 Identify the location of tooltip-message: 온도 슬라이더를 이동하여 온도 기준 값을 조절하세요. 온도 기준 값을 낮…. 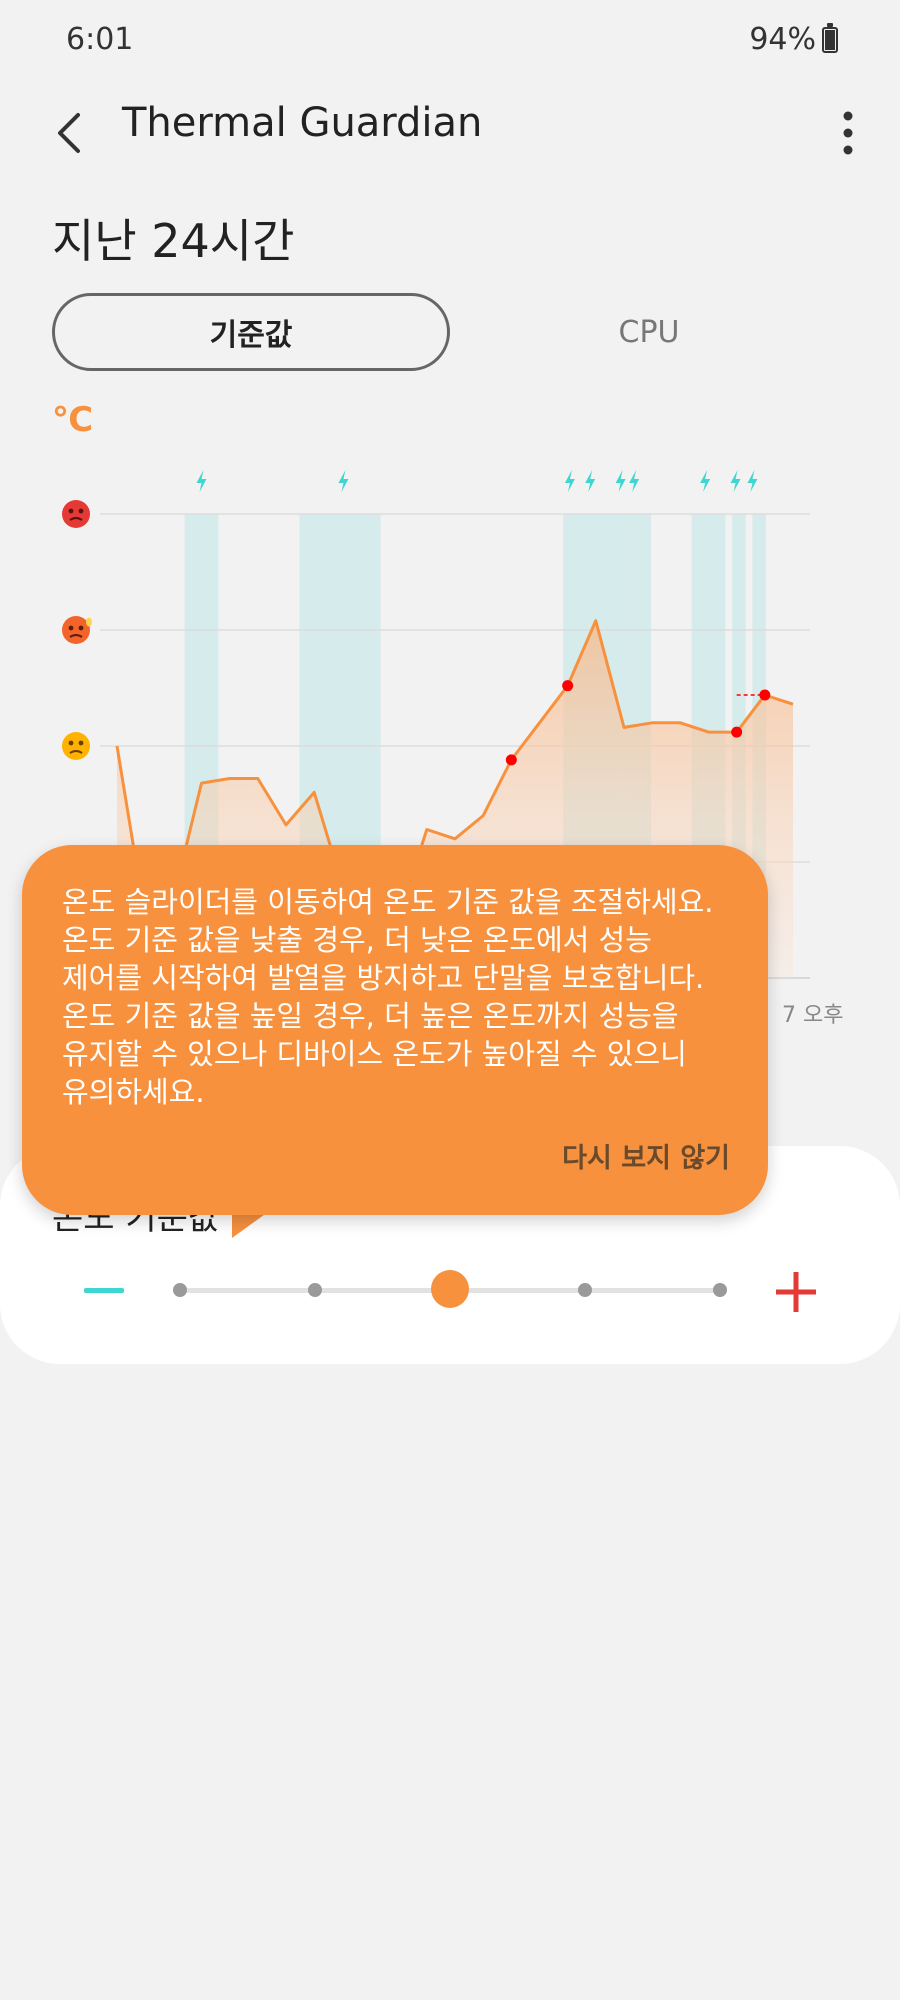
(402, 997).